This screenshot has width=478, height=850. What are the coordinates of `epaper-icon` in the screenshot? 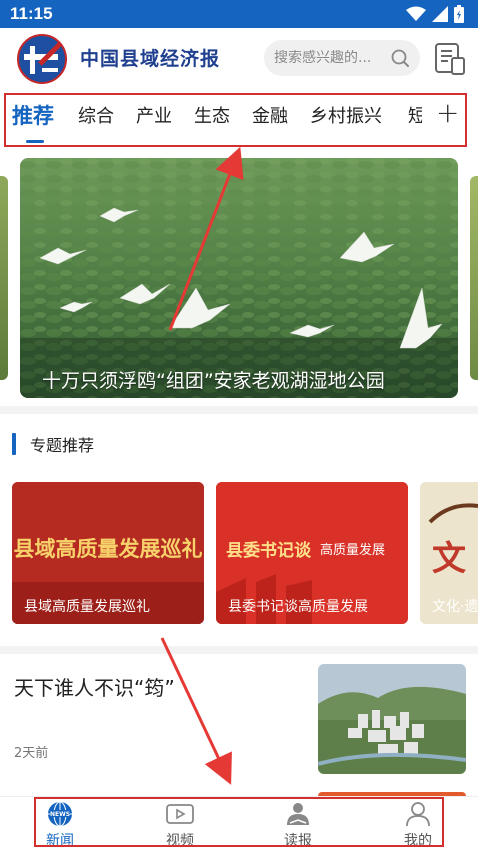 It's located at (450, 59).